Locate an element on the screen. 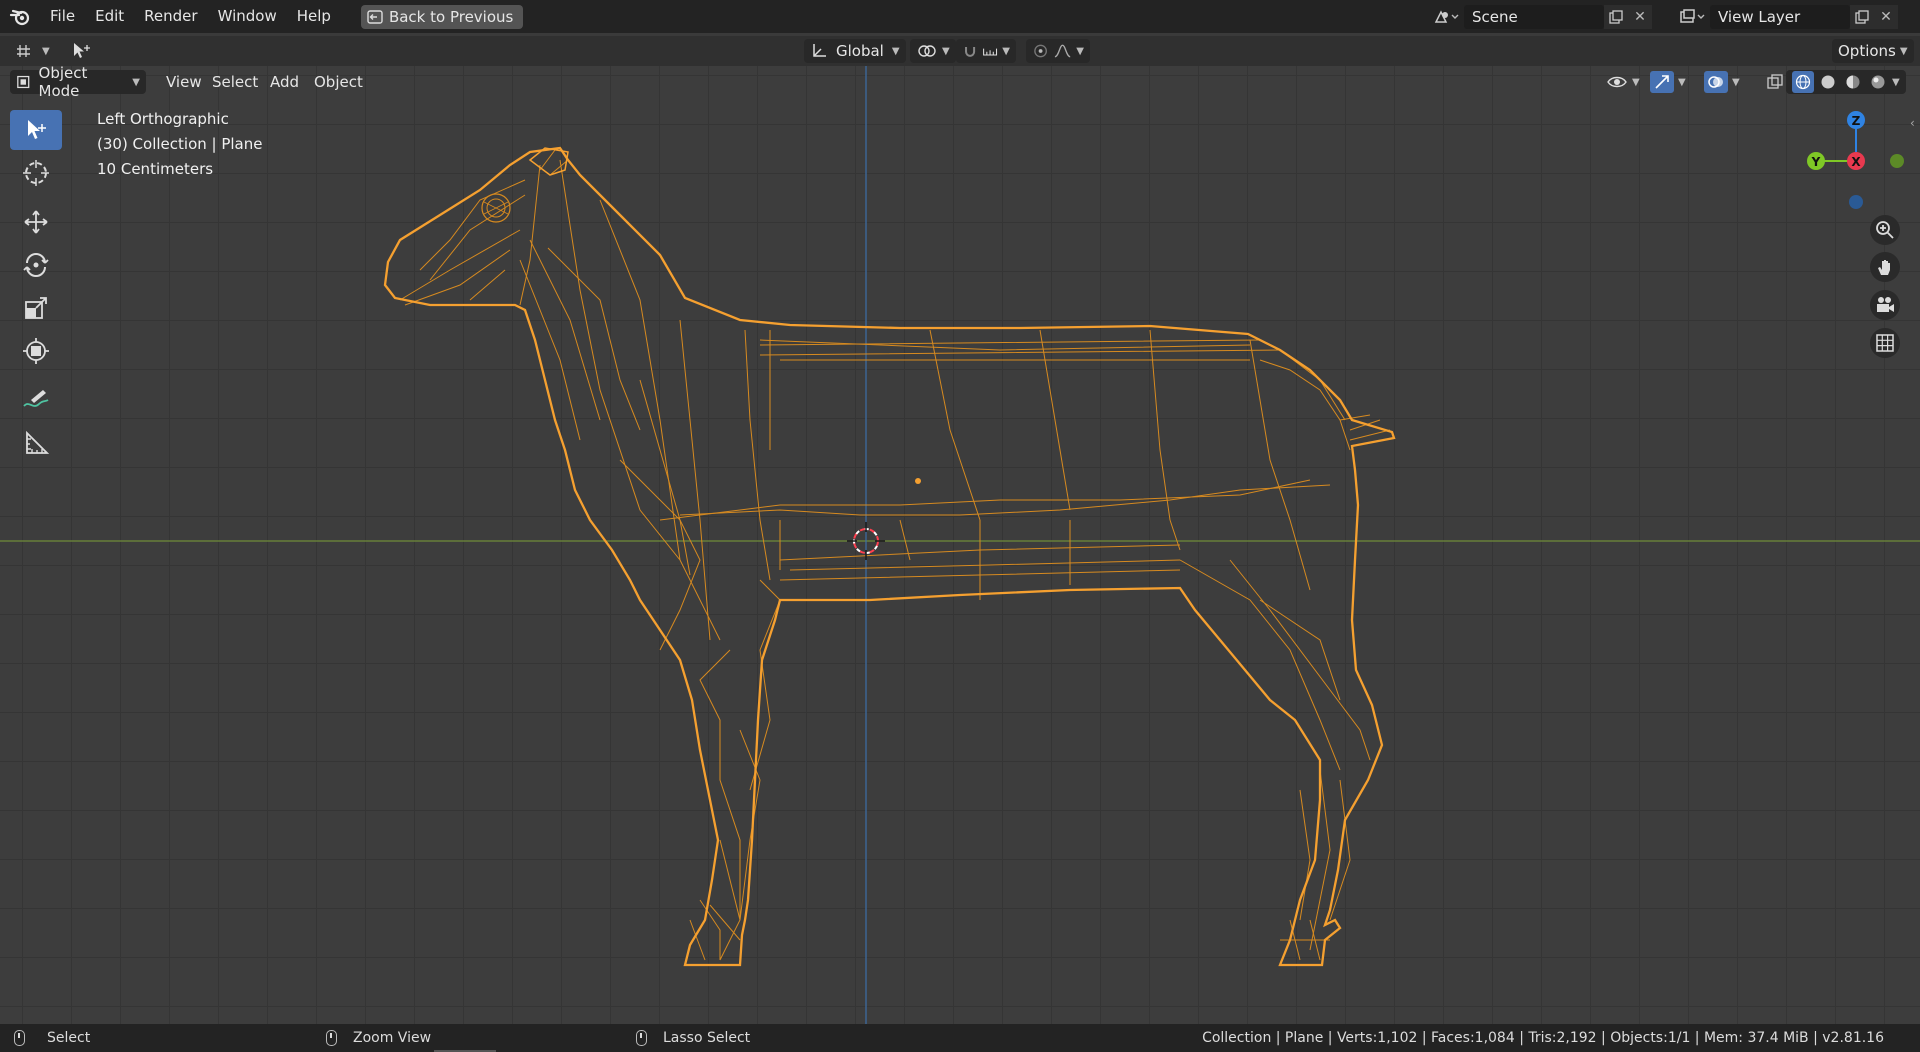 The image size is (1920, 1052). xray-icon is located at coordinates (1775, 81).